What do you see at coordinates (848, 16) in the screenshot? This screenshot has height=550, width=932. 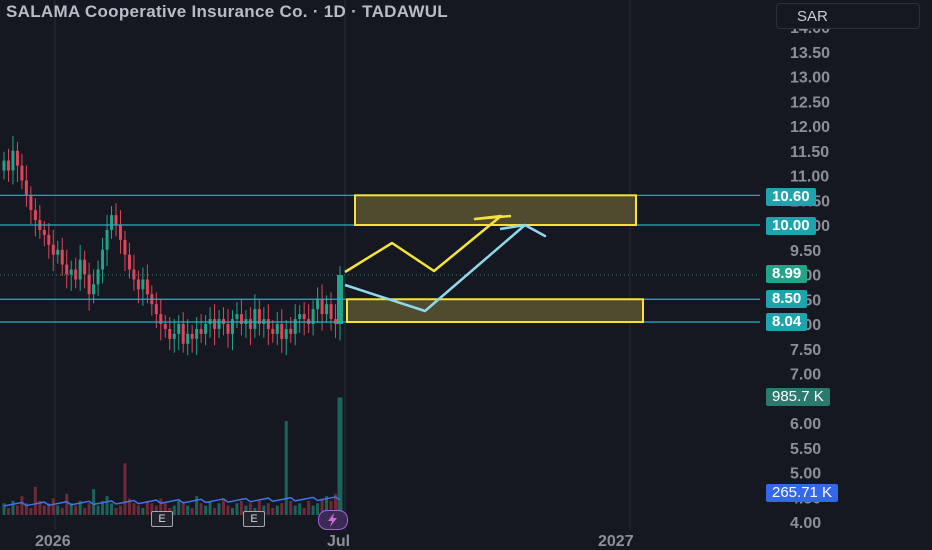 I see `currency-selector: SAR` at bounding box center [848, 16].